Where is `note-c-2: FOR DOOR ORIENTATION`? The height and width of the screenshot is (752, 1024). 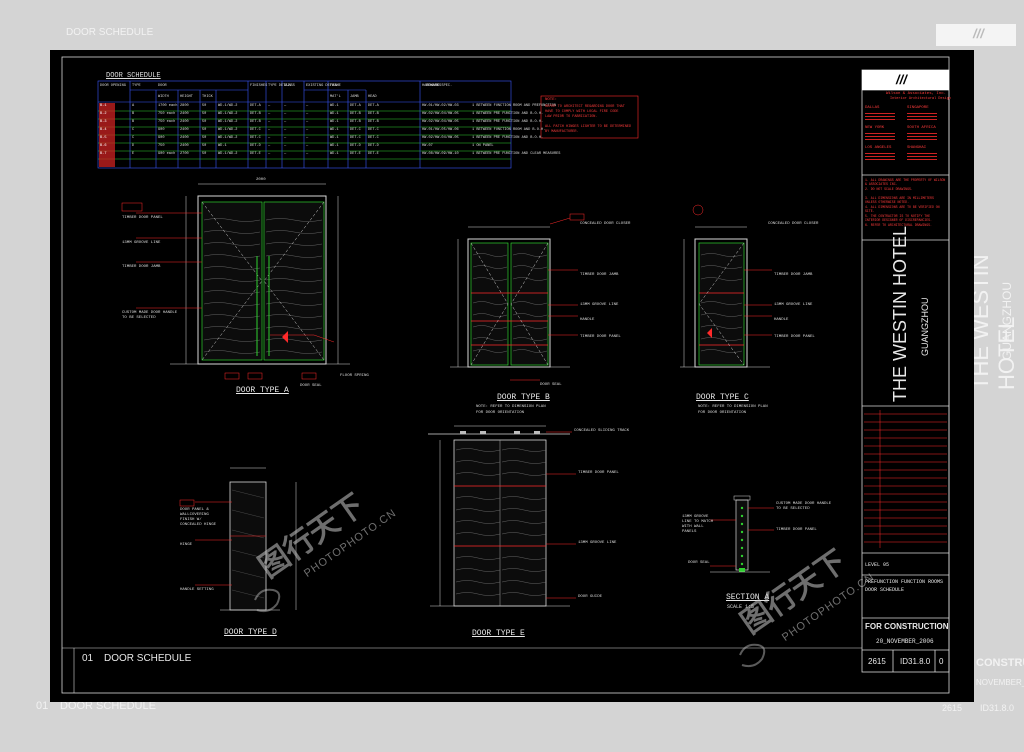 note-c-2: FOR DOOR ORIENTATION is located at coordinates (722, 413).